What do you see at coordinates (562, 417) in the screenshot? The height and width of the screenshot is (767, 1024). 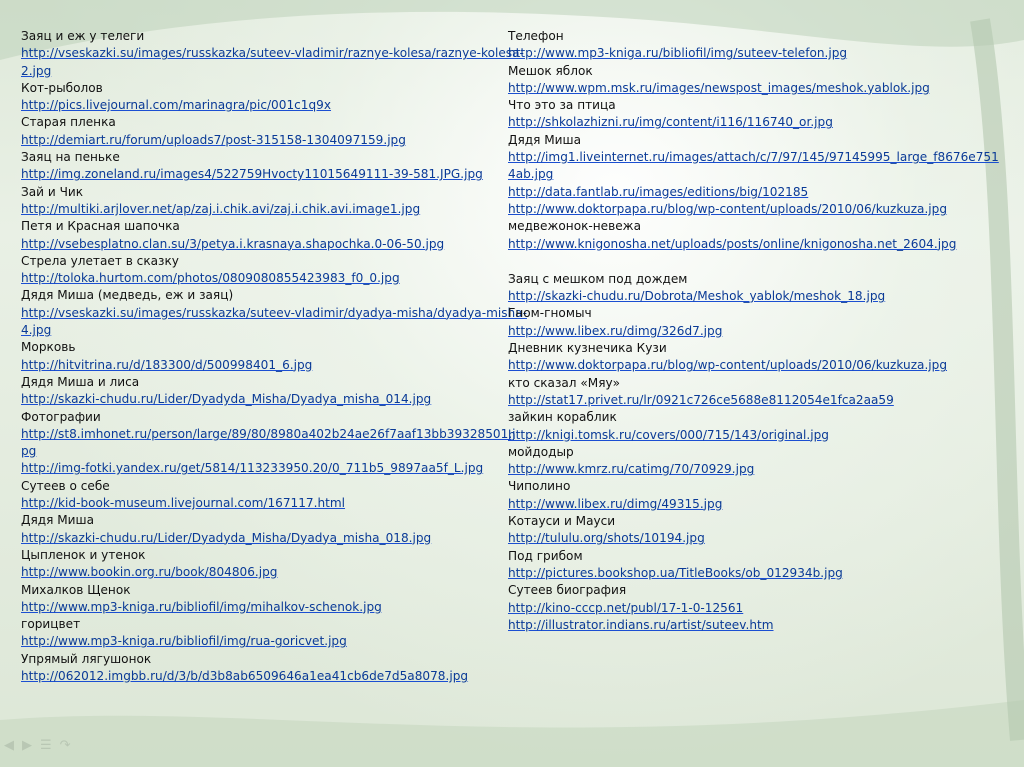 I see `item-title: зайкин кораблик` at bounding box center [562, 417].